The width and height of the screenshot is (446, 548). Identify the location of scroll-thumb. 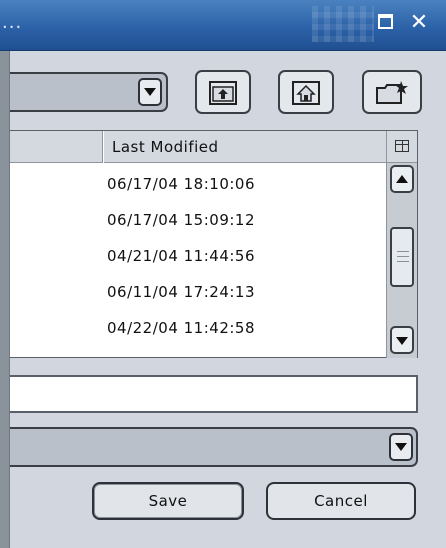
(402, 257).